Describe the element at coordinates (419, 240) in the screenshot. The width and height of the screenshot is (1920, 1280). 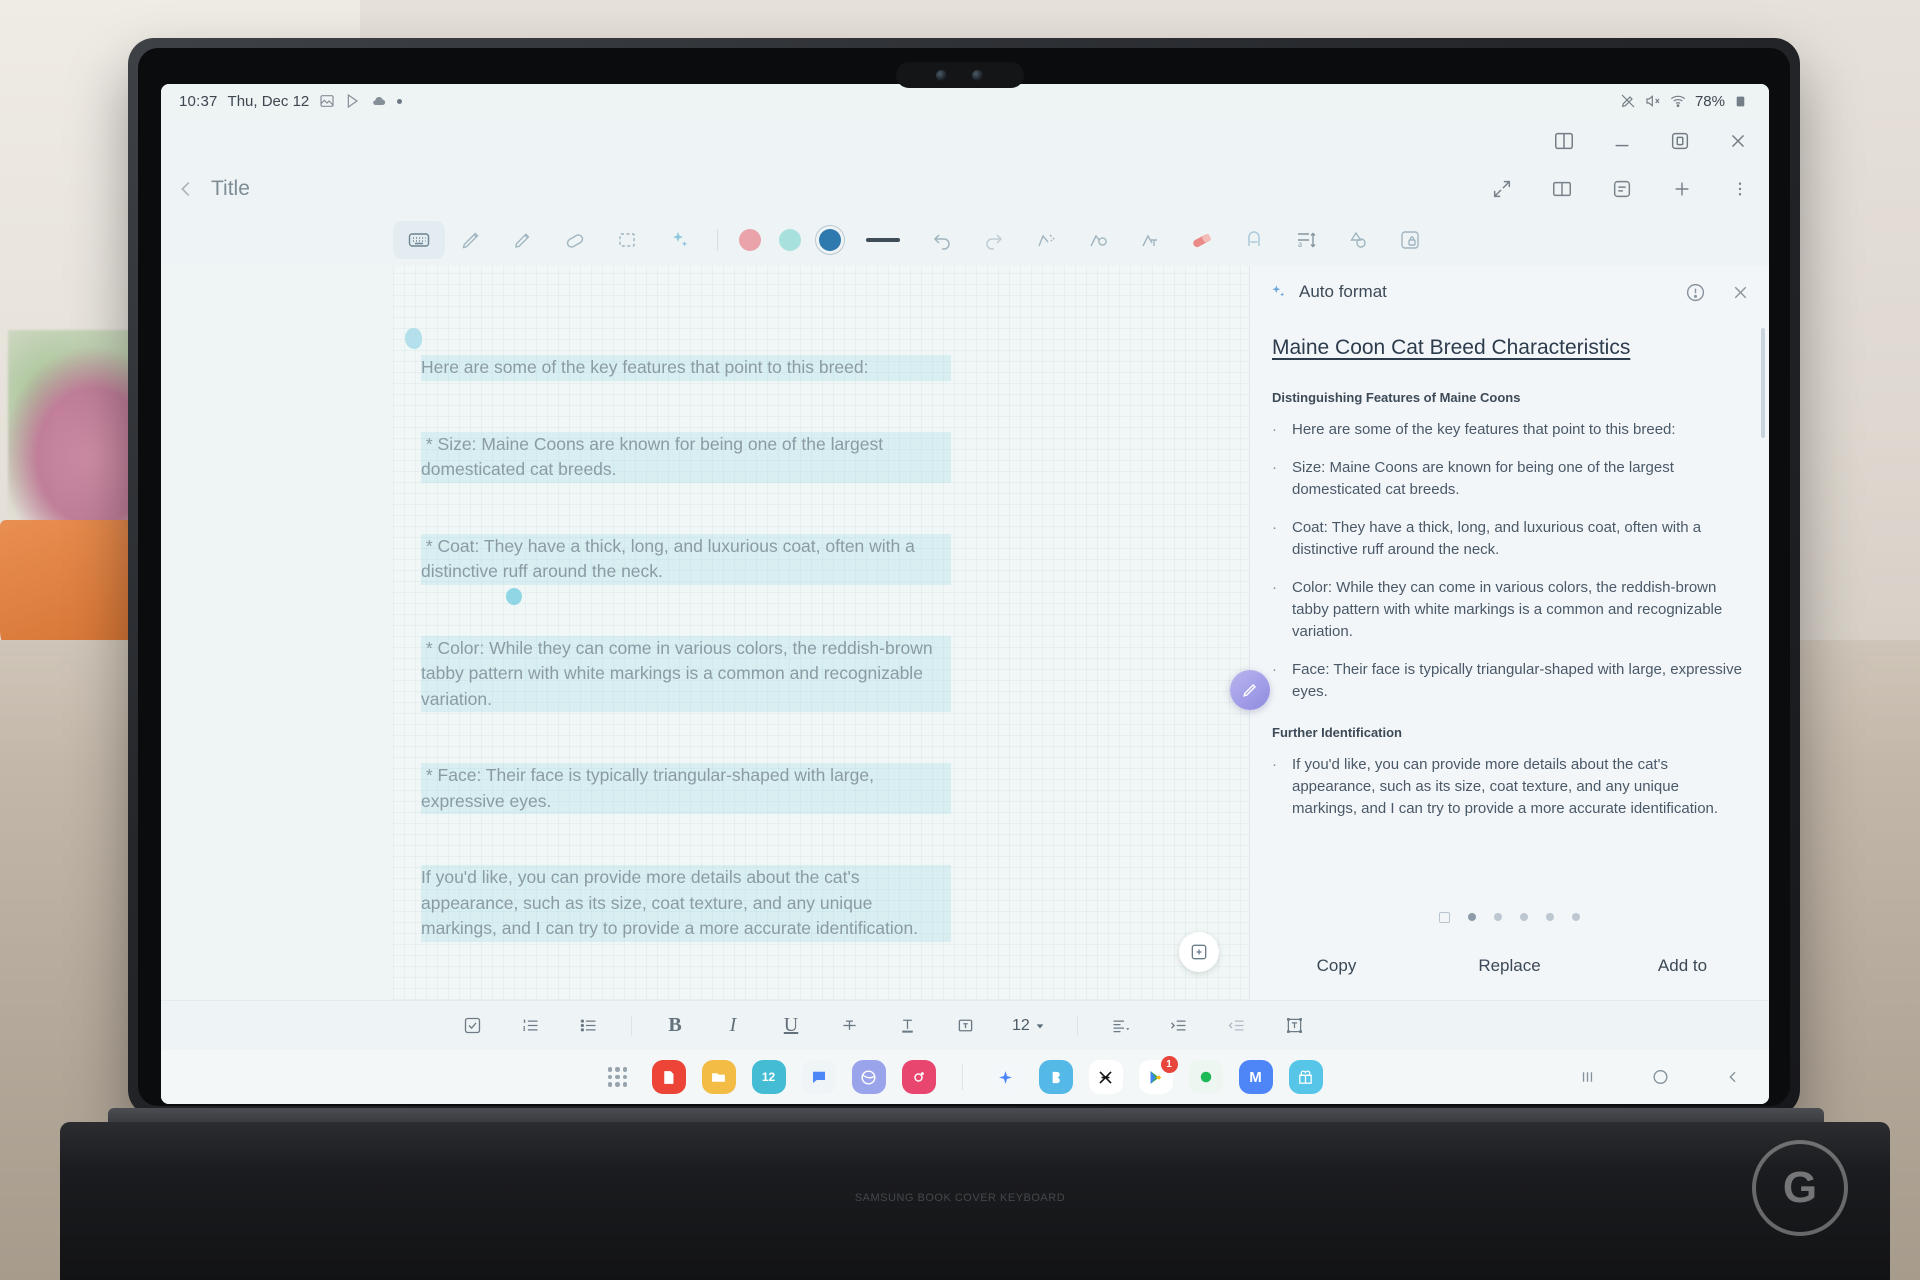
I see `keyboard-icon` at that location.